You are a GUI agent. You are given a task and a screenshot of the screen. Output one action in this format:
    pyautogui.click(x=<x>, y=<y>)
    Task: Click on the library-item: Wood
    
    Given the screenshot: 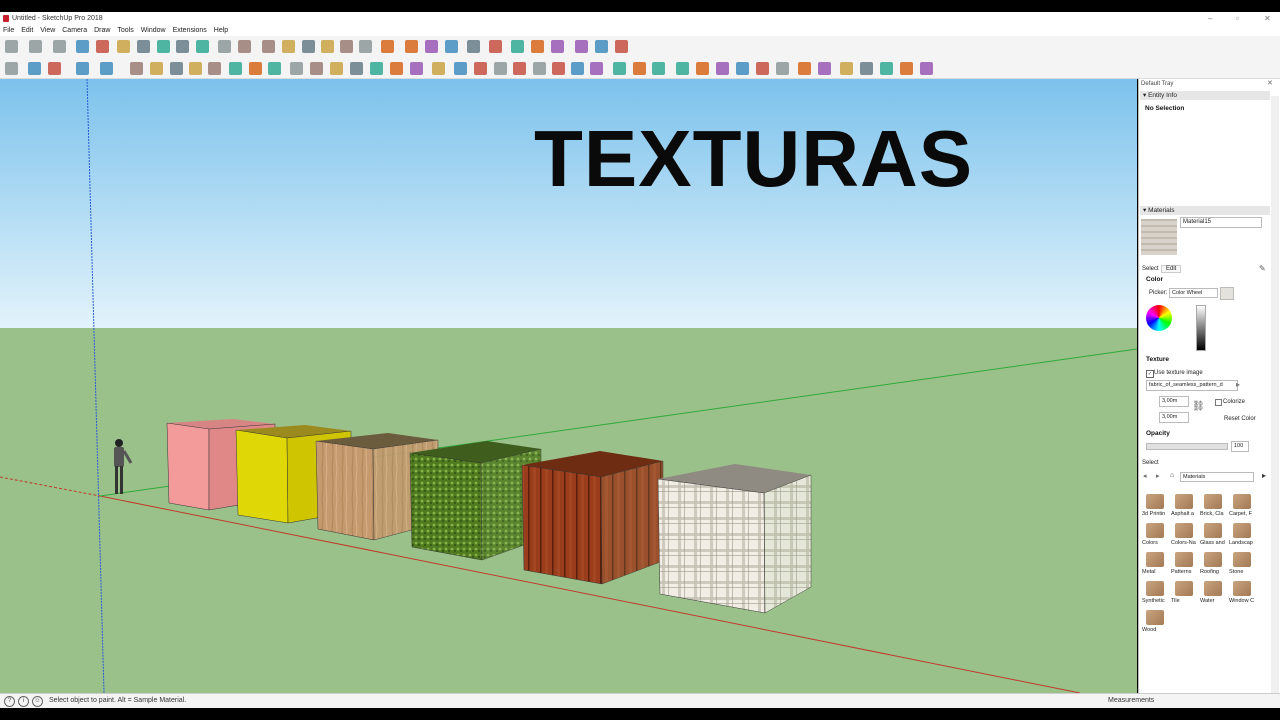 What is the action you would take?
    pyautogui.click(x=1154, y=622)
    